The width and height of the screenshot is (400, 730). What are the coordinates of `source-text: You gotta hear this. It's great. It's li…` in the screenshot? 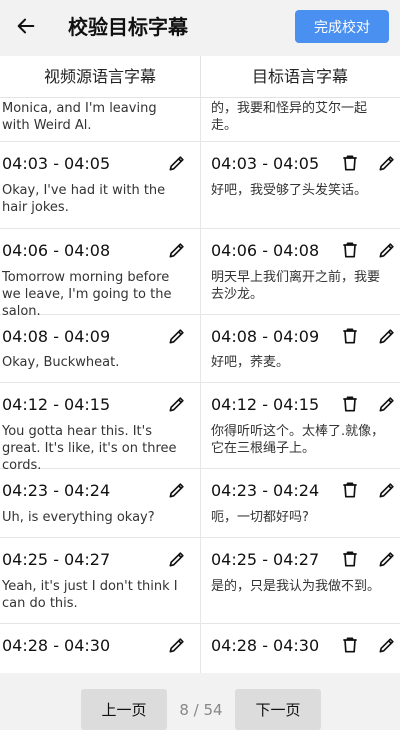 It's located at (95, 448).